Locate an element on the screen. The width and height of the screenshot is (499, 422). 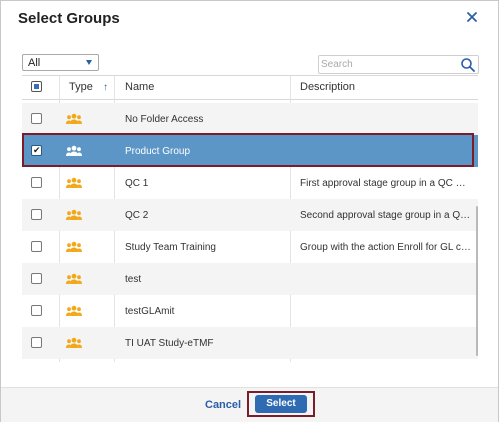
close-icon is located at coordinates (472, 17).